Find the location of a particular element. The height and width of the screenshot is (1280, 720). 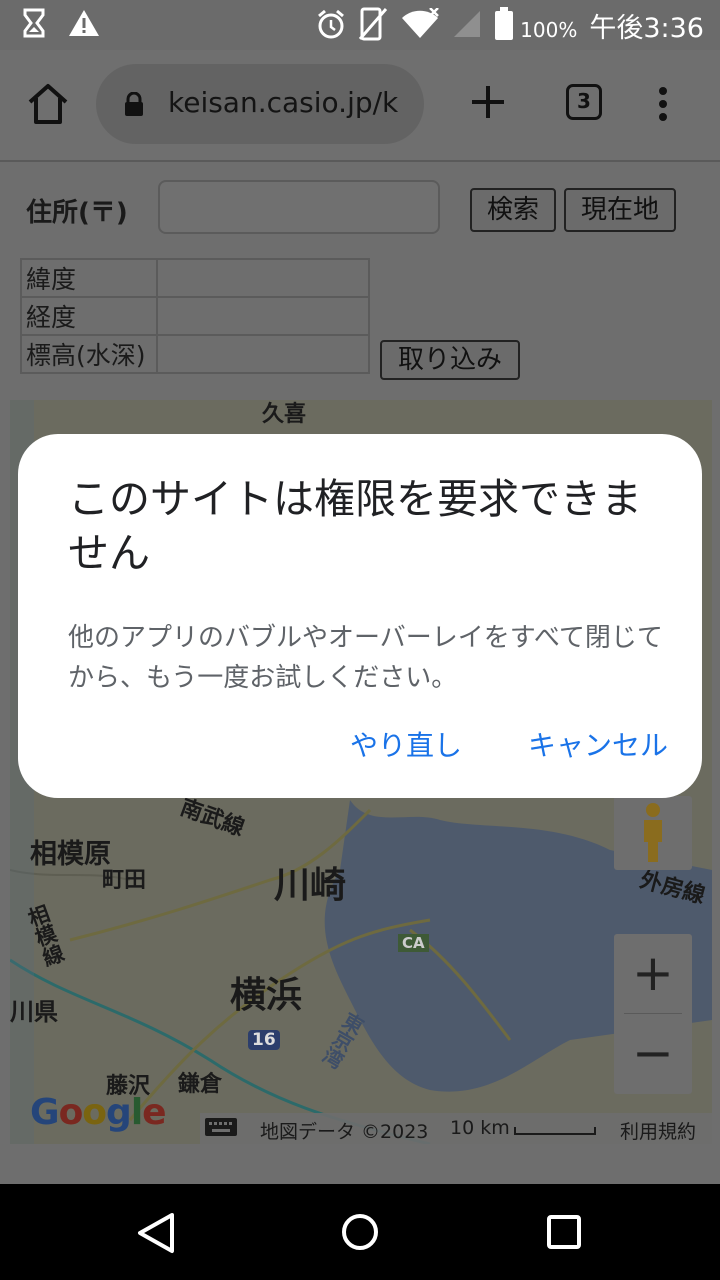

keyboard-shortcuts-icon is located at coordinates (221, 1129).